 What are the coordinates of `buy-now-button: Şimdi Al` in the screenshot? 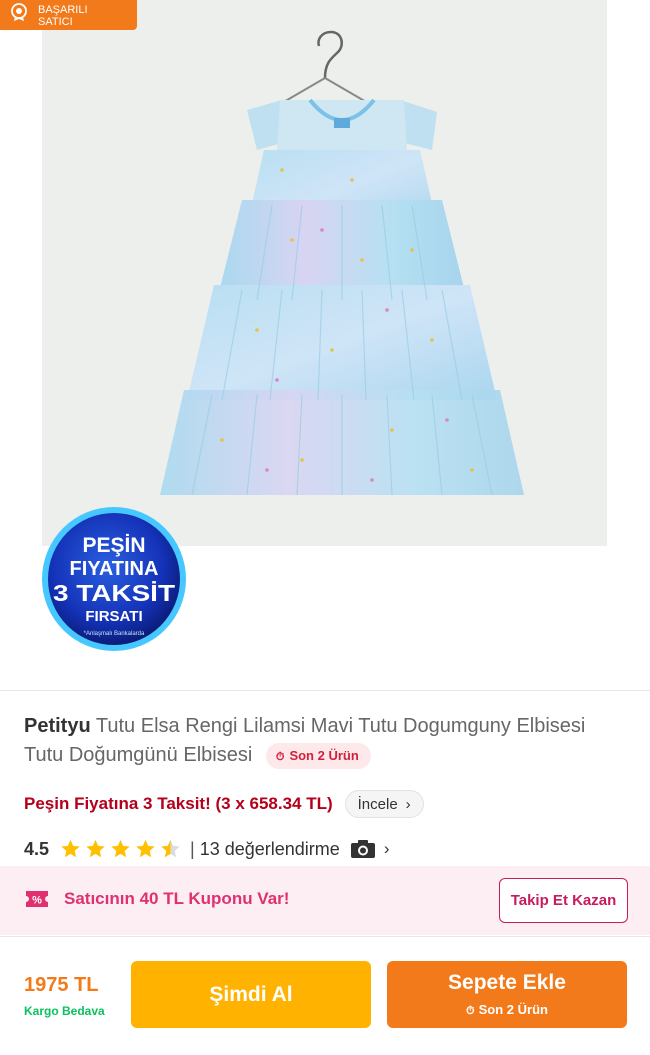 It's located at (251, 994).